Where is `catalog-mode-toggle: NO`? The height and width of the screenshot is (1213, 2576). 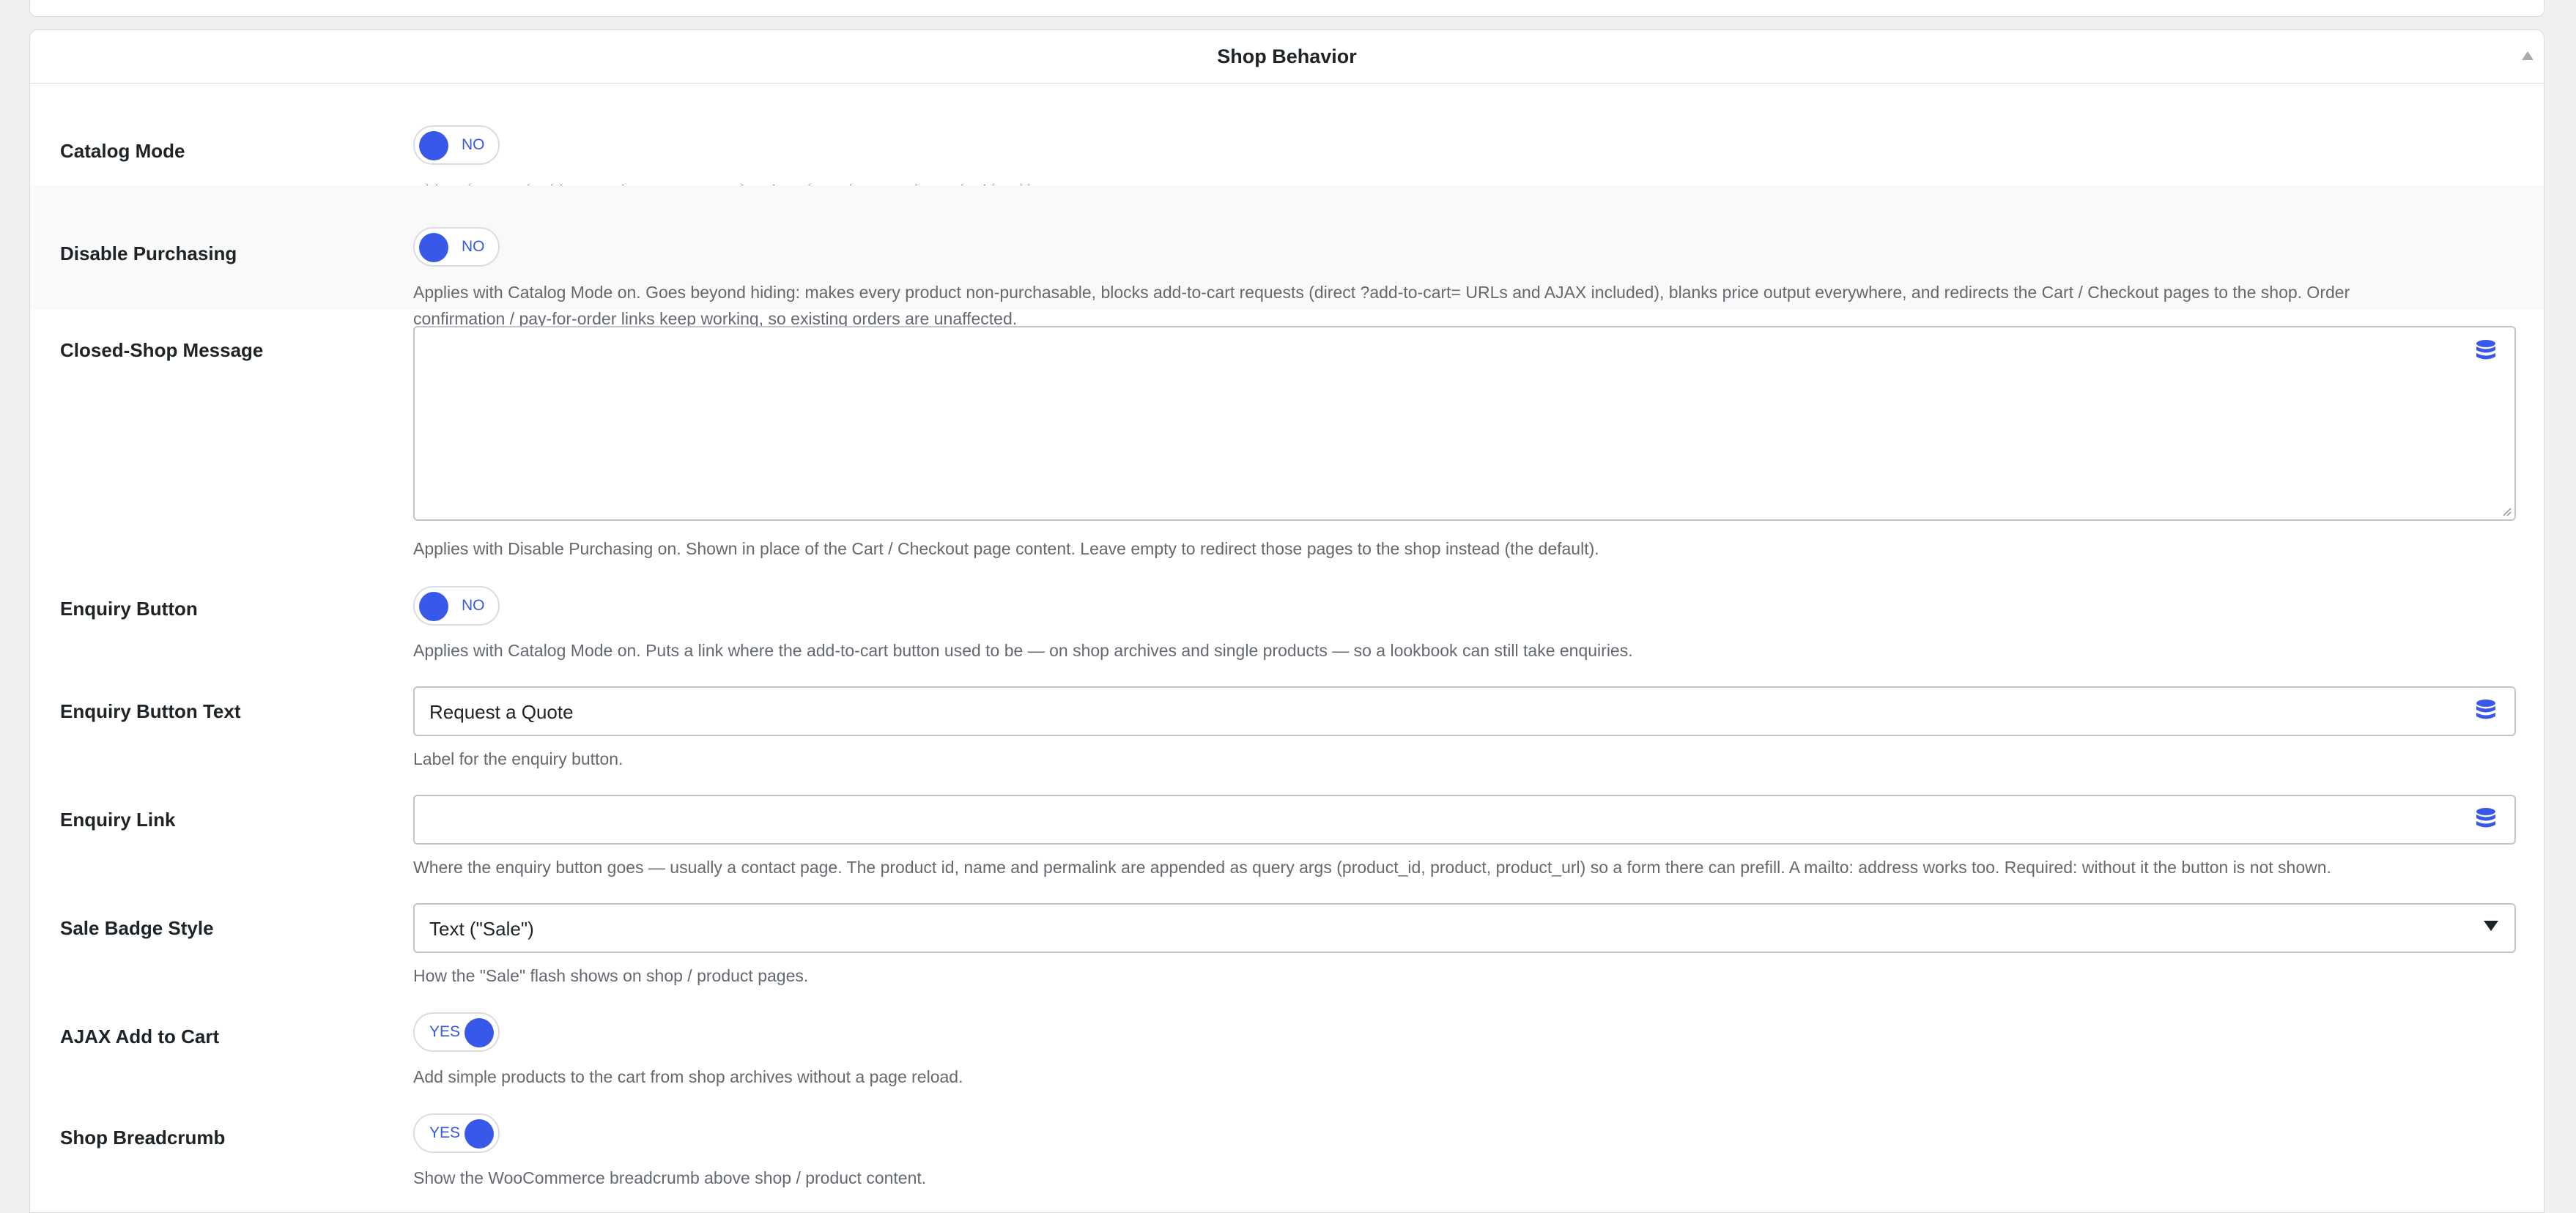 catalog-mode-toggle: NO is located at coordinates (456, 145).